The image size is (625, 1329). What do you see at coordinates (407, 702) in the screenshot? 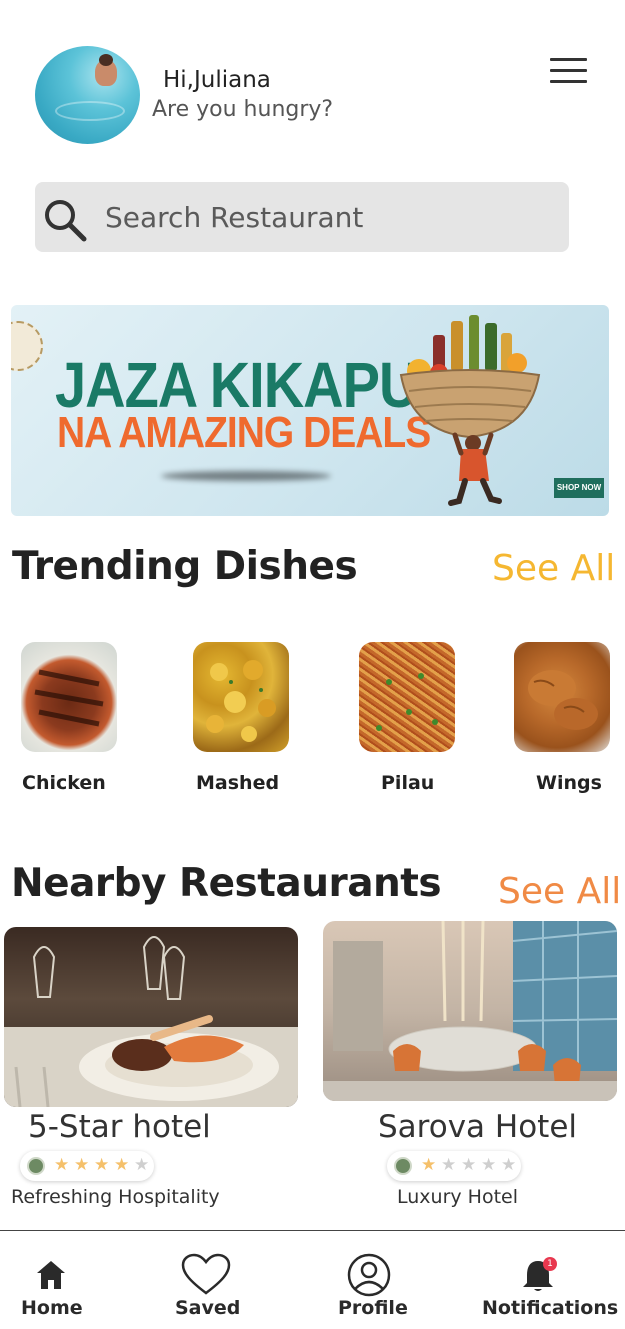
I see `herb-garnish-decoration` at bounding box center [407, 702].